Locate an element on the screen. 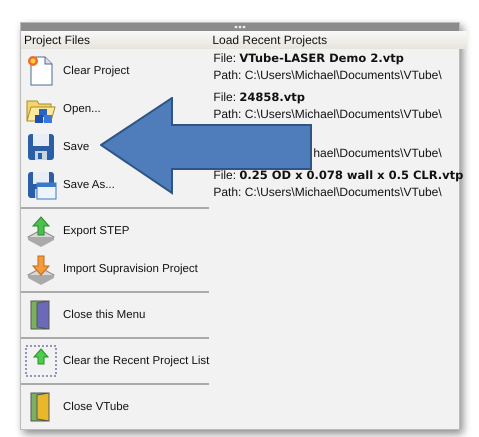  project-path: hael\Documents\VTube\ is located at coordinates (377, 153).